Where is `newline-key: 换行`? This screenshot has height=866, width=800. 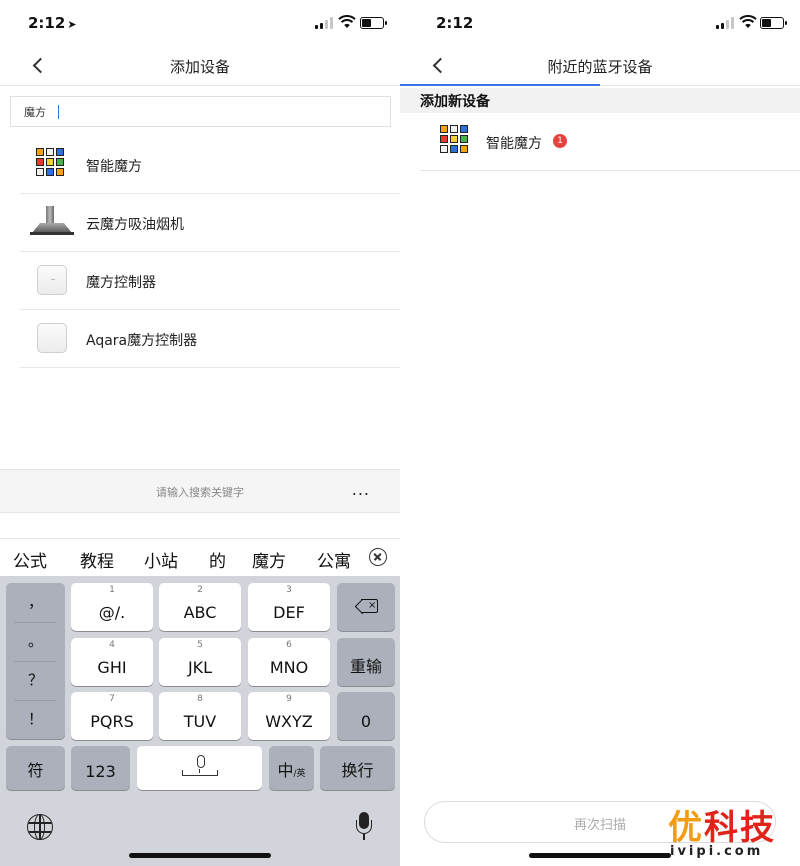 newline-key: 换行 is located at coordinates (357, 768).